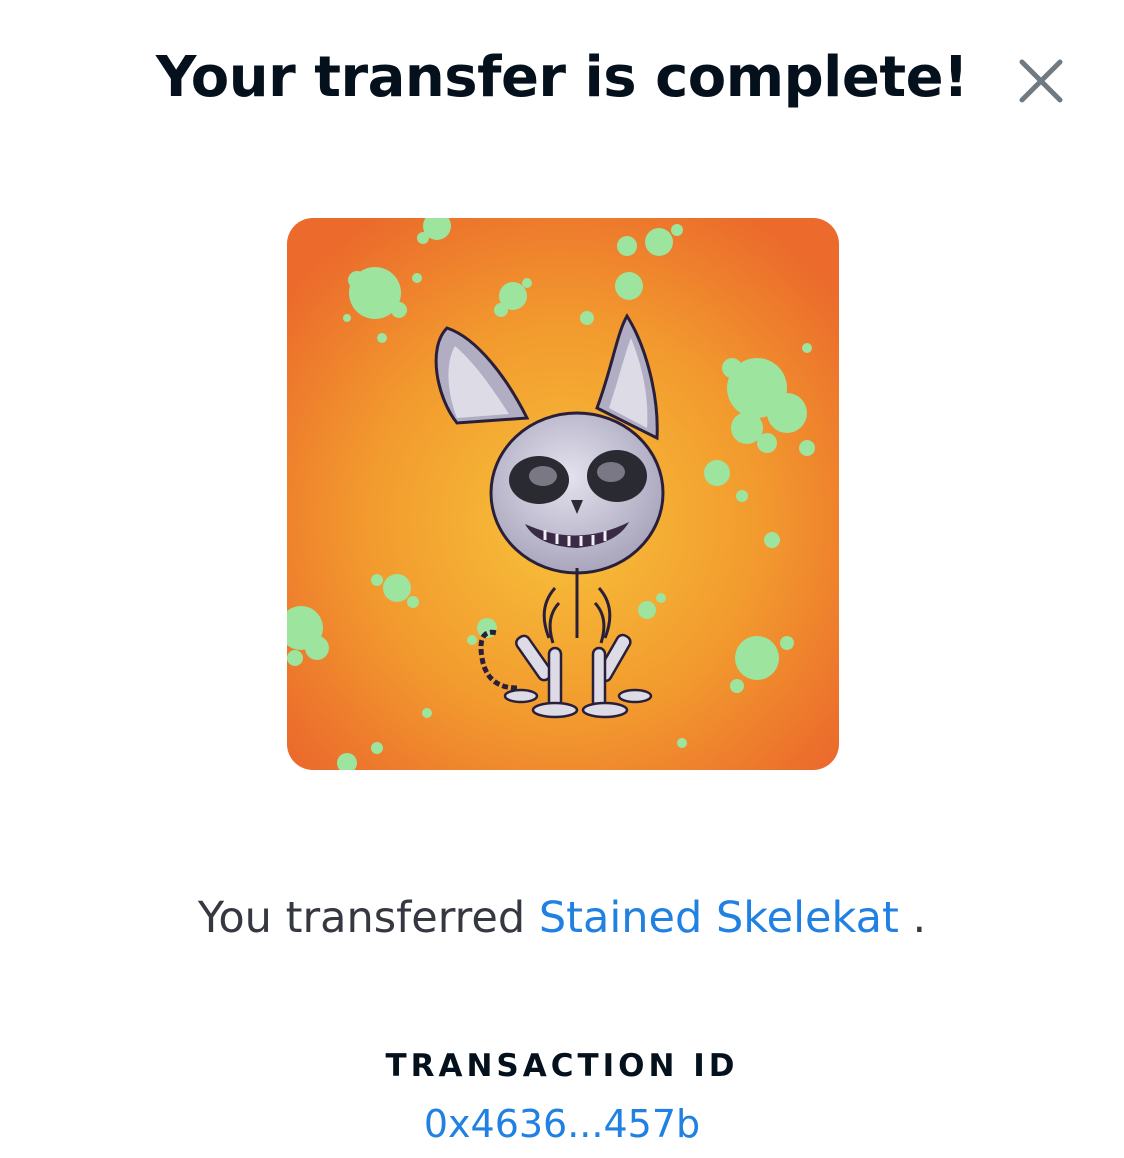 The height and width of the screenshot is (1158, 1124). I want to click on close-button, so click(1041, 81).